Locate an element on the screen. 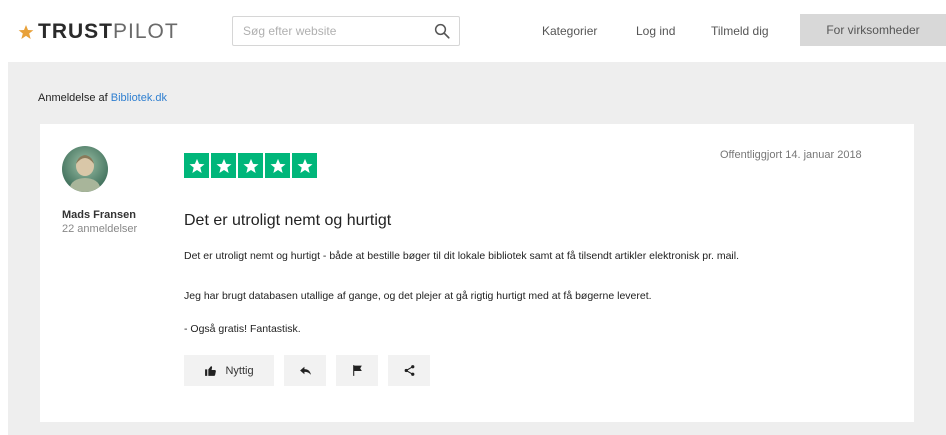  share-button is located at coordinates (409, 370).